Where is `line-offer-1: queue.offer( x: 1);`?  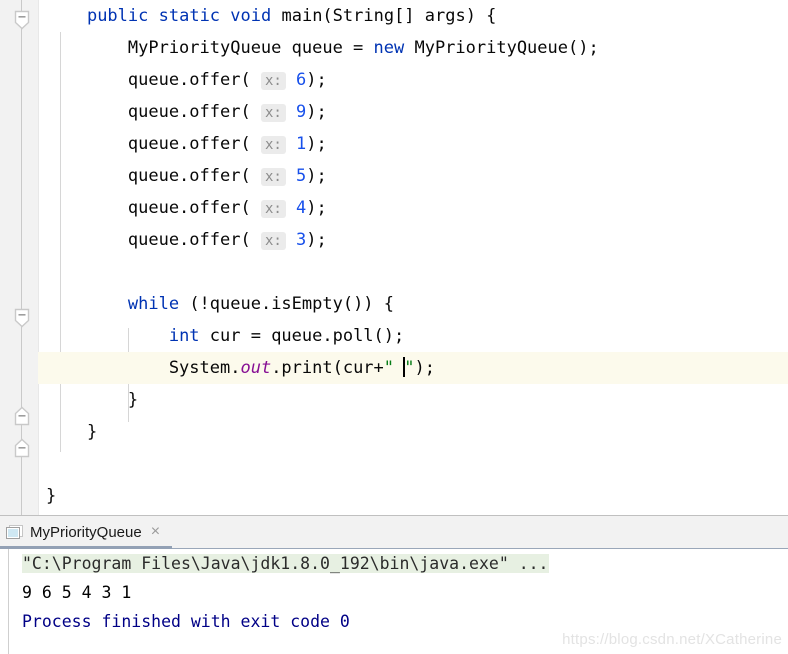
line-offer-1: queue.offer( x: 1); is located at coordinates (413, 144).